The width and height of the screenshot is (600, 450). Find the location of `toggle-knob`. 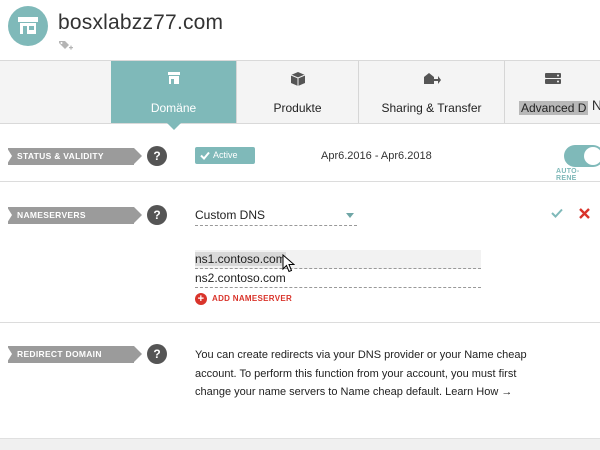

toggle-knob is located at coordinates (592, 156).